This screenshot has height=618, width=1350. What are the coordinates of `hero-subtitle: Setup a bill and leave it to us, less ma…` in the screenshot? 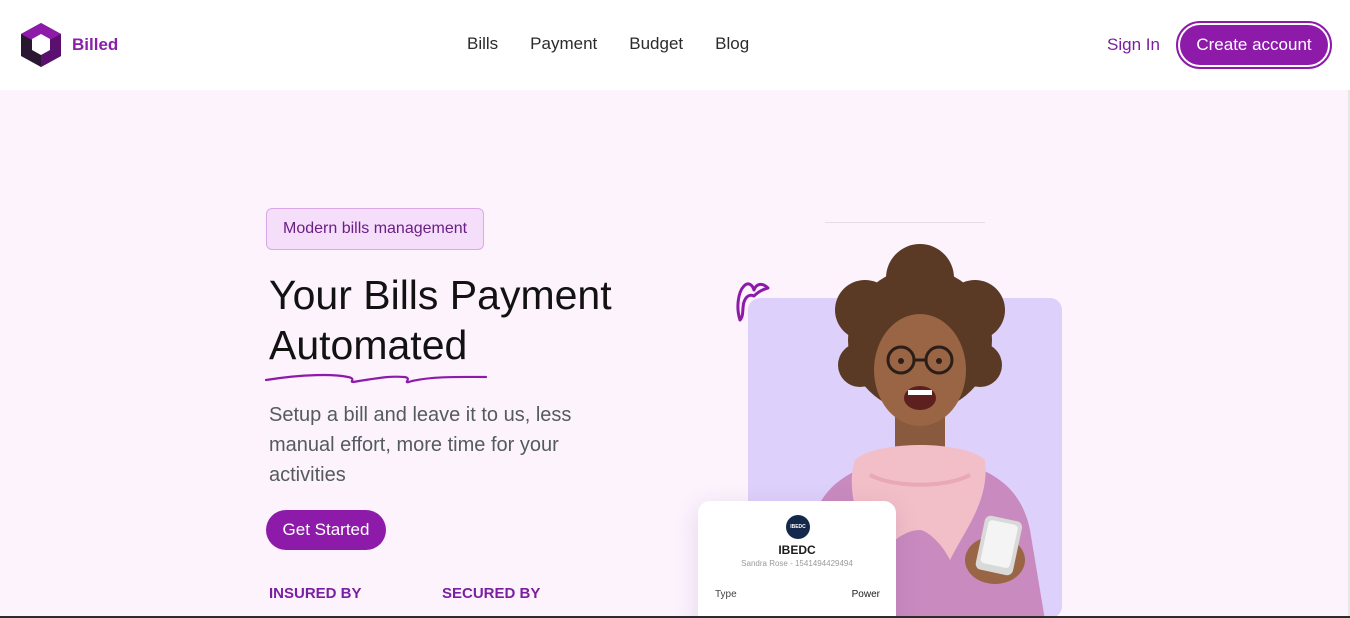 It's located at (420, 445).